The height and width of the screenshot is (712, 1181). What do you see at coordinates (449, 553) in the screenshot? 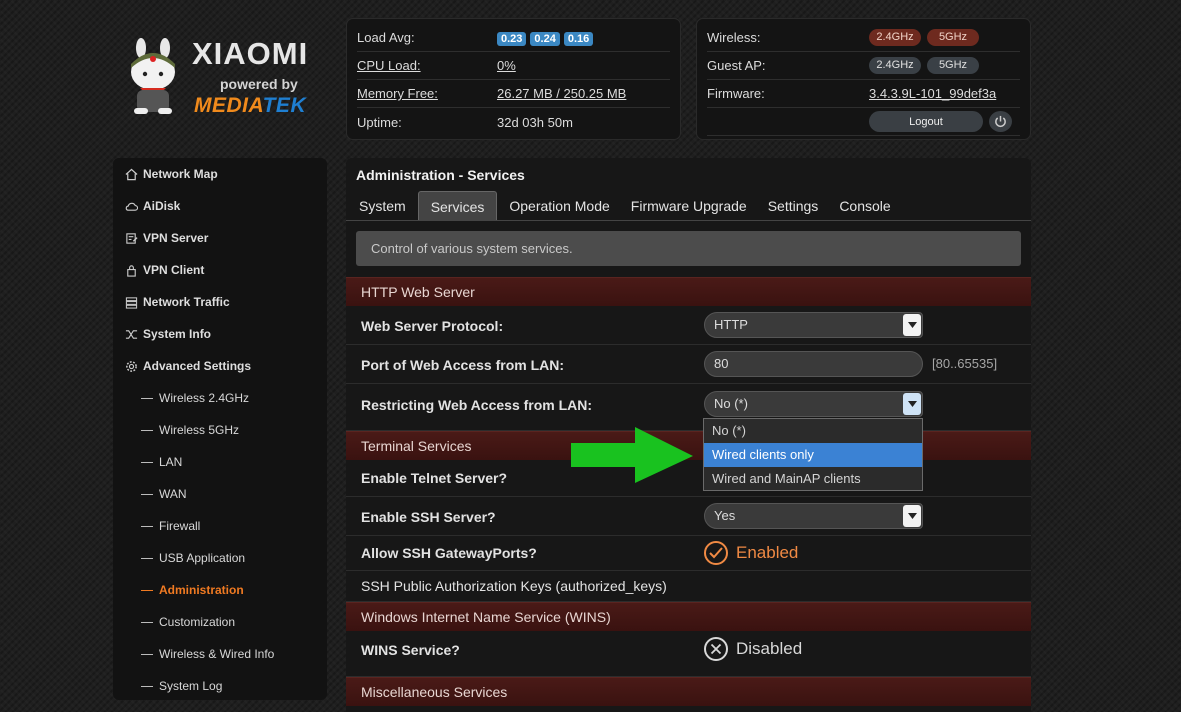
I see `ssh-gateway-label: Allow SSH GatewayPorts?` at bounding box center [449, 553].